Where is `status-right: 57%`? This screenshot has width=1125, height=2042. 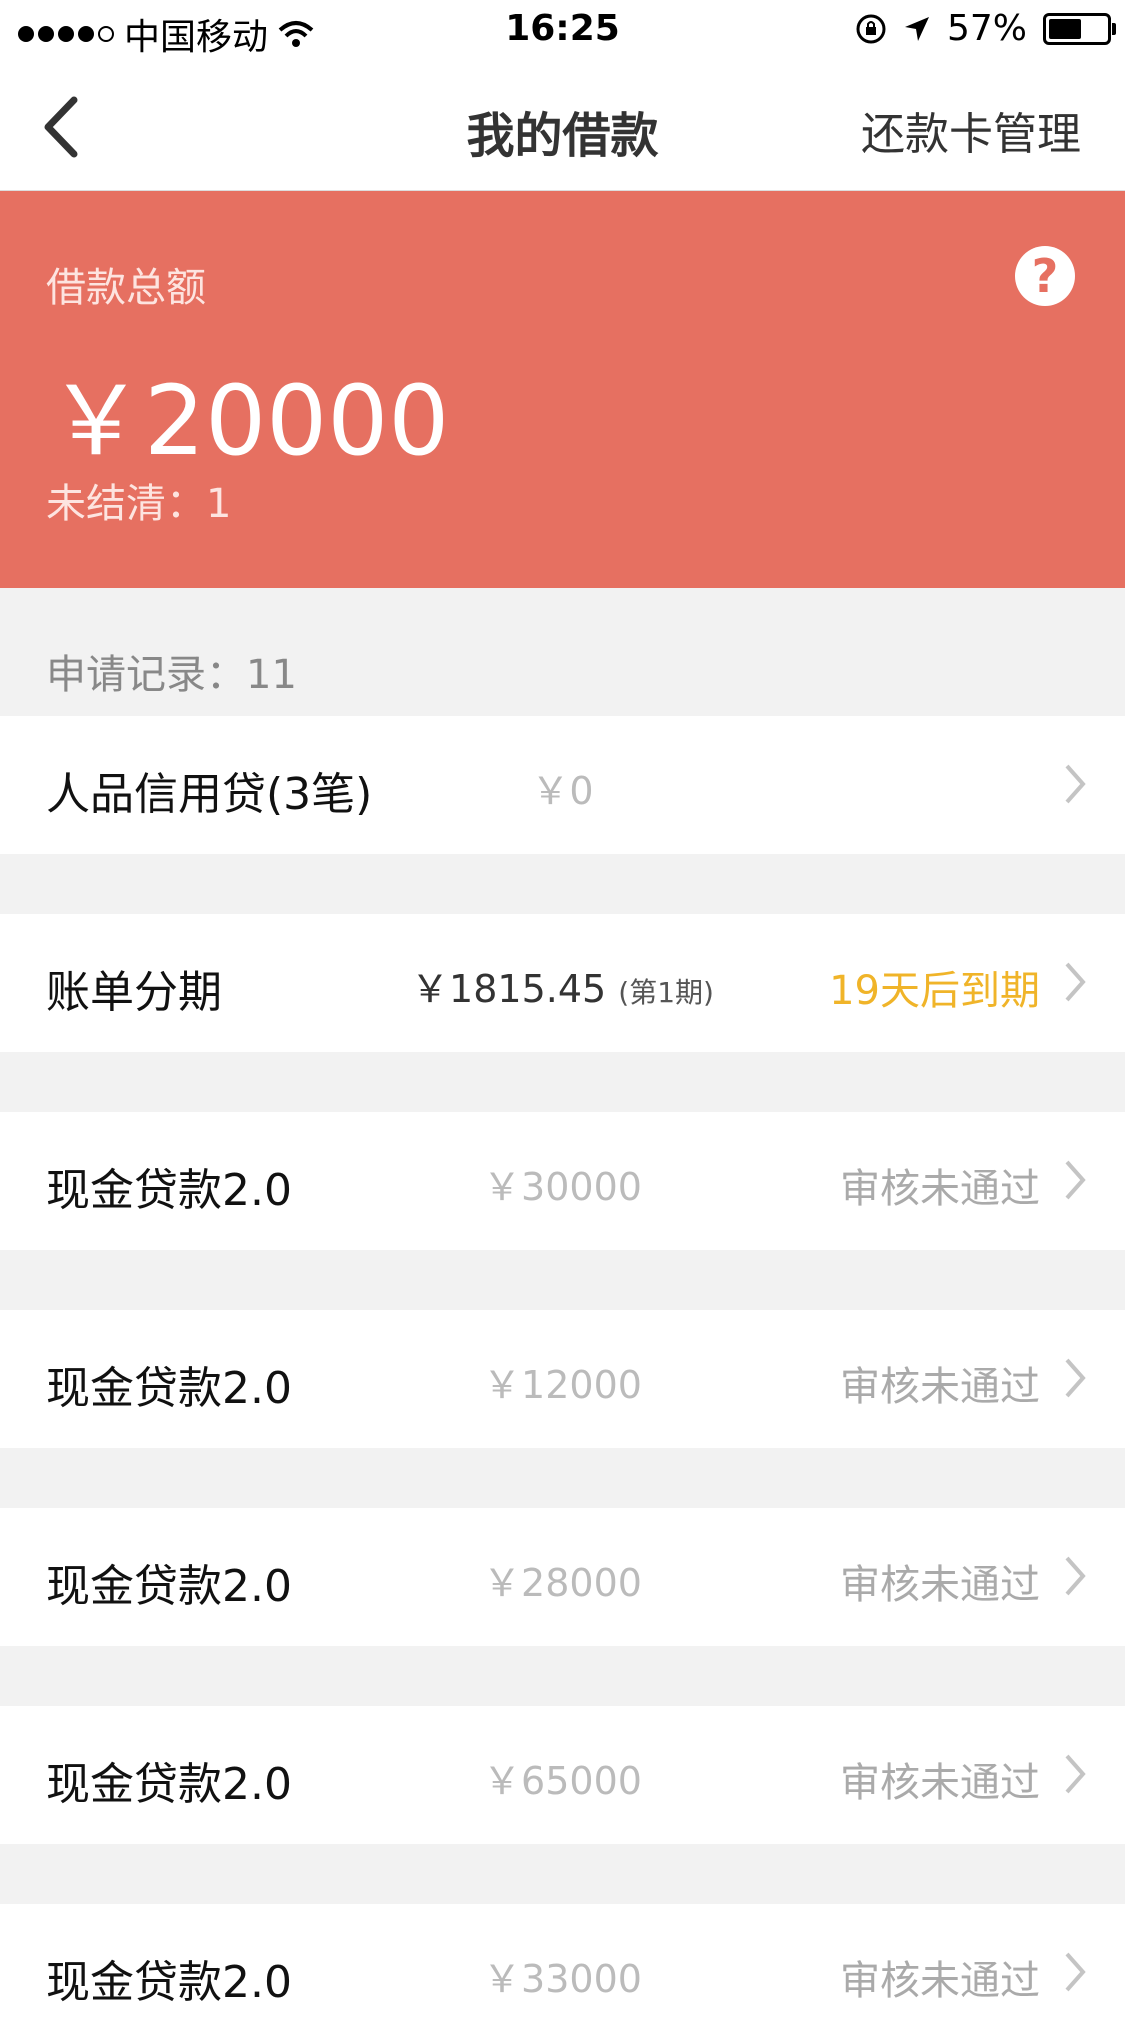 status-right: 57% is located at coordinates (985, 28).